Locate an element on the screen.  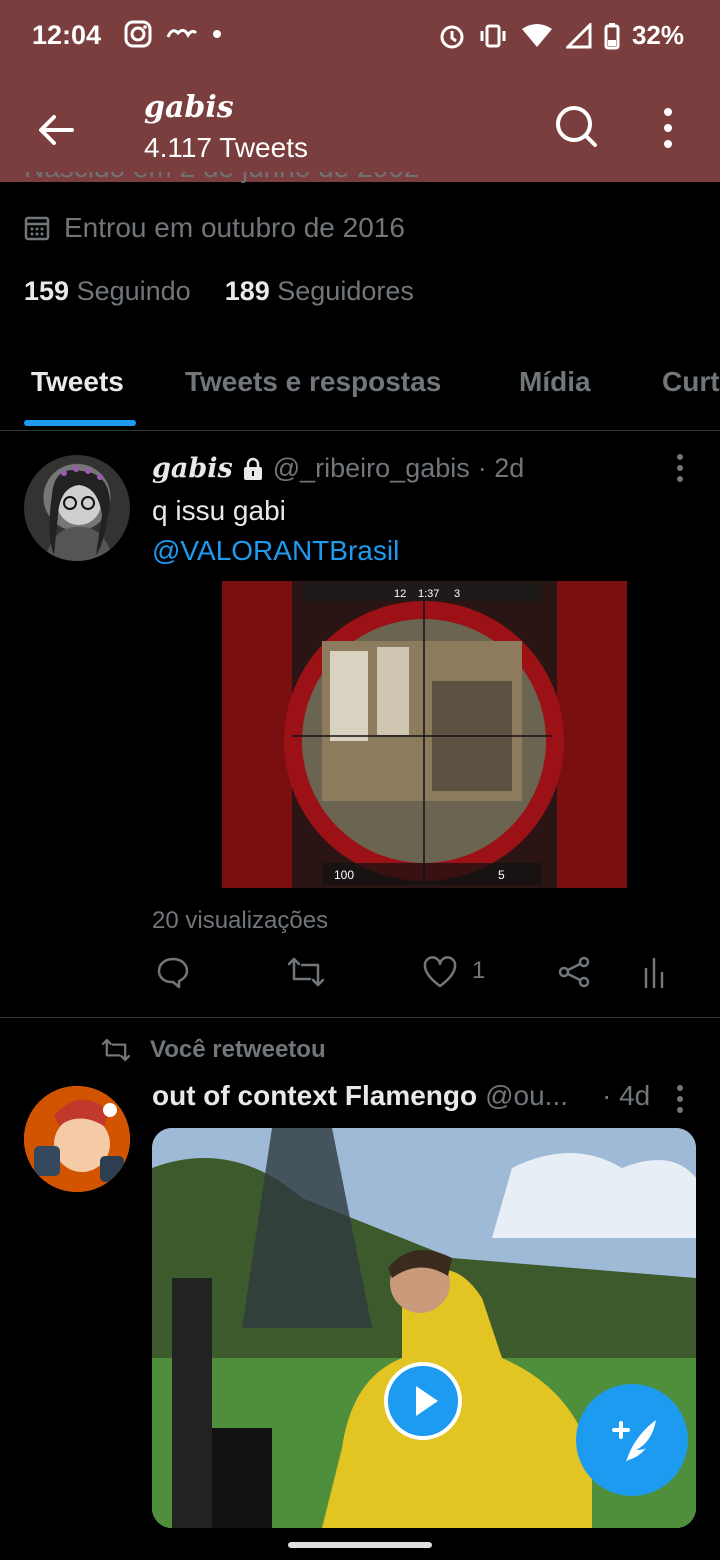
tab-media: Mídia is located at coordinates (555, 382).